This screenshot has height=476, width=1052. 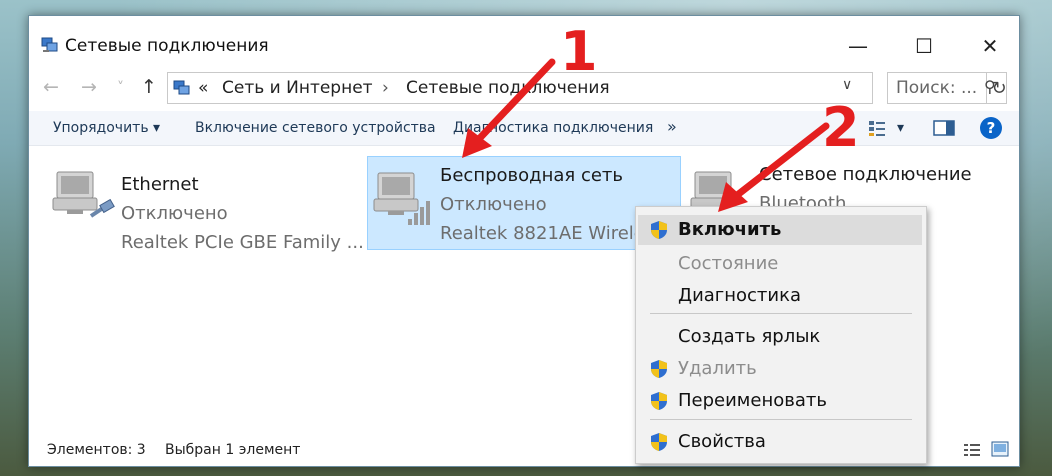 I want to click on menu-item-label: Переименовать, so click(x=752, y=400).